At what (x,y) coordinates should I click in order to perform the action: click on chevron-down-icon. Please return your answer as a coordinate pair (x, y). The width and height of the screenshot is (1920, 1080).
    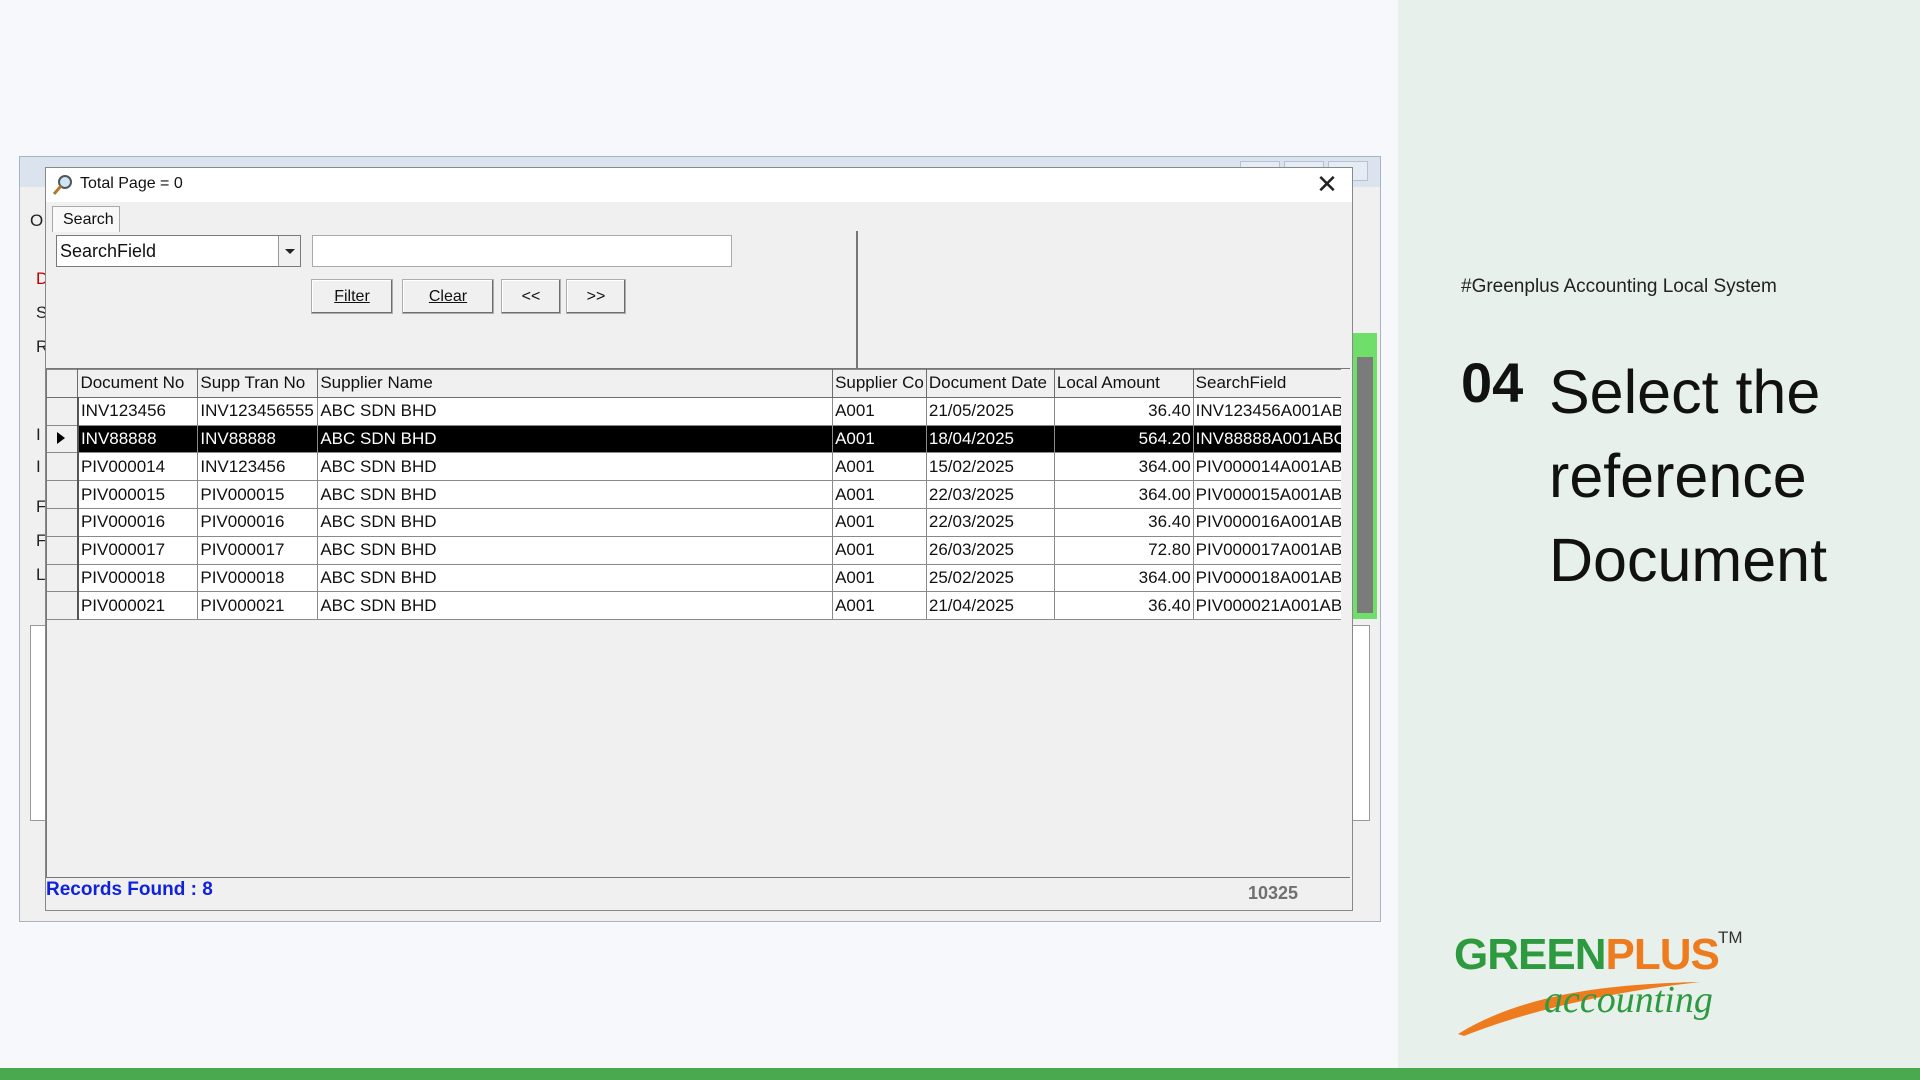
    Looking at the image, I should click on (289, 251).